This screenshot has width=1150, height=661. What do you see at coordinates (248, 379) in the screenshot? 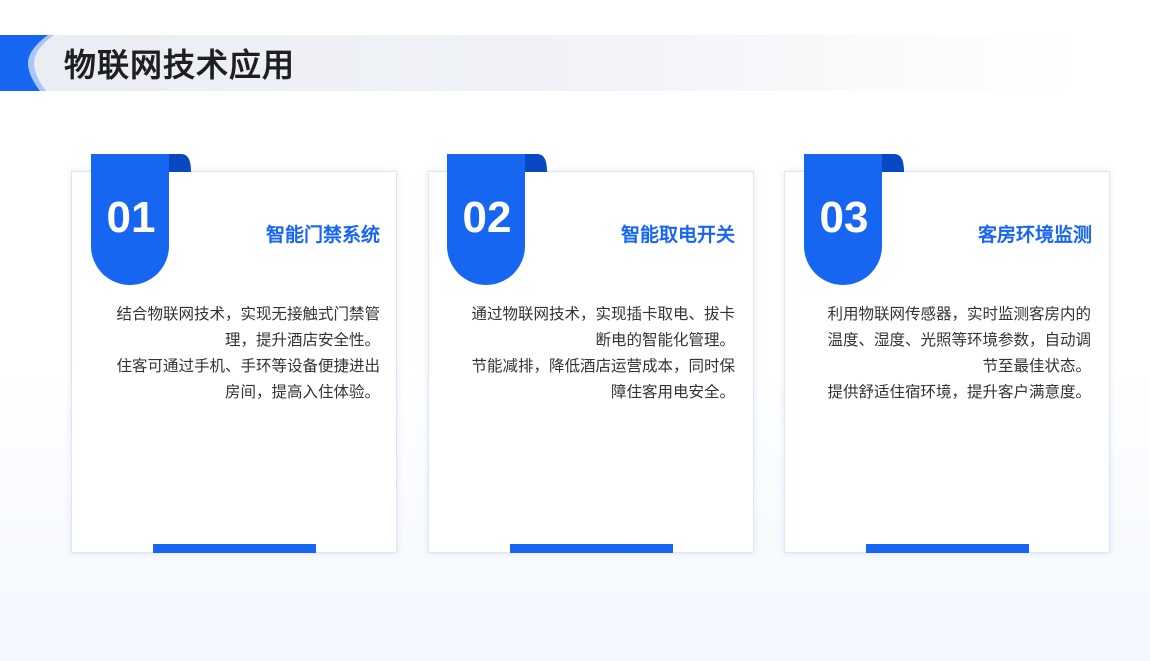
I see `card-1-paragraph: 住客可通过手机、手环等设备便捷进出房间，提高入住体验。` at bounding box center [248, 379].